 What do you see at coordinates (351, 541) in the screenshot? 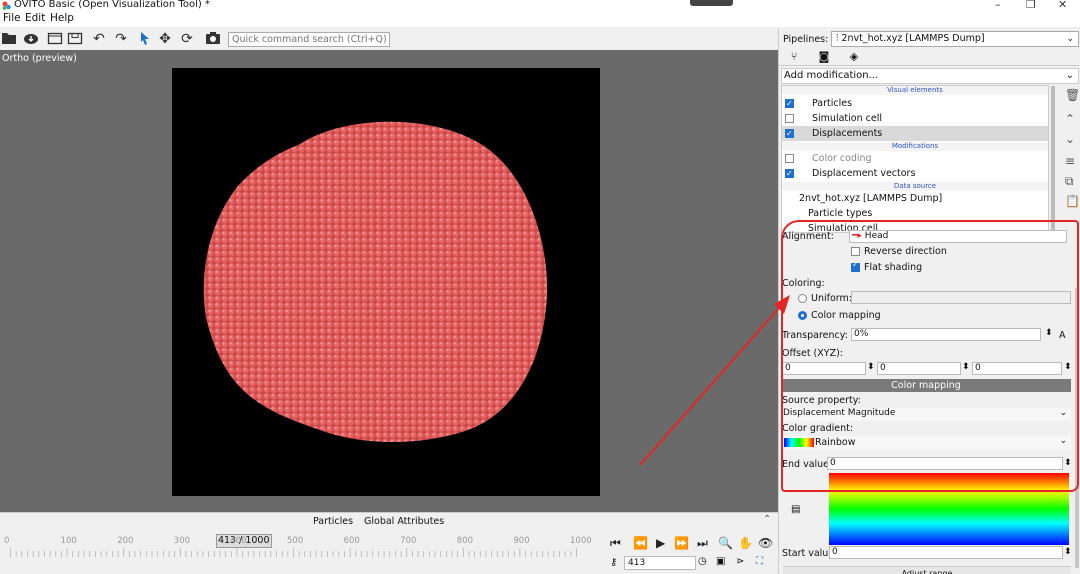
I see `timeline-tick-label: 600` at bounding box center [351, 541].